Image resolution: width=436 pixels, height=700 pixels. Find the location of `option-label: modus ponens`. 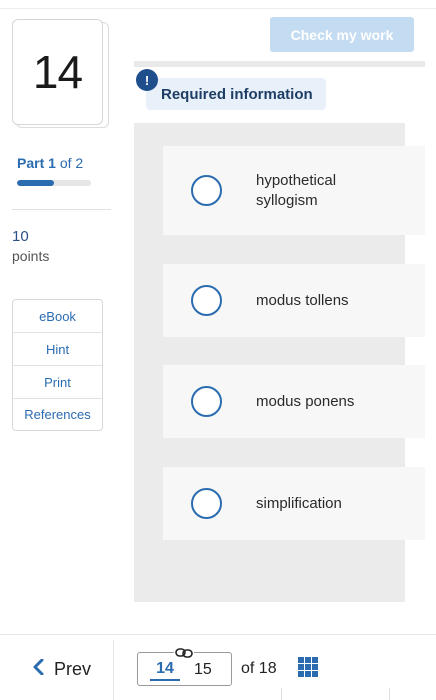

option-label: modus ponens is located at coordinates (305, 401).